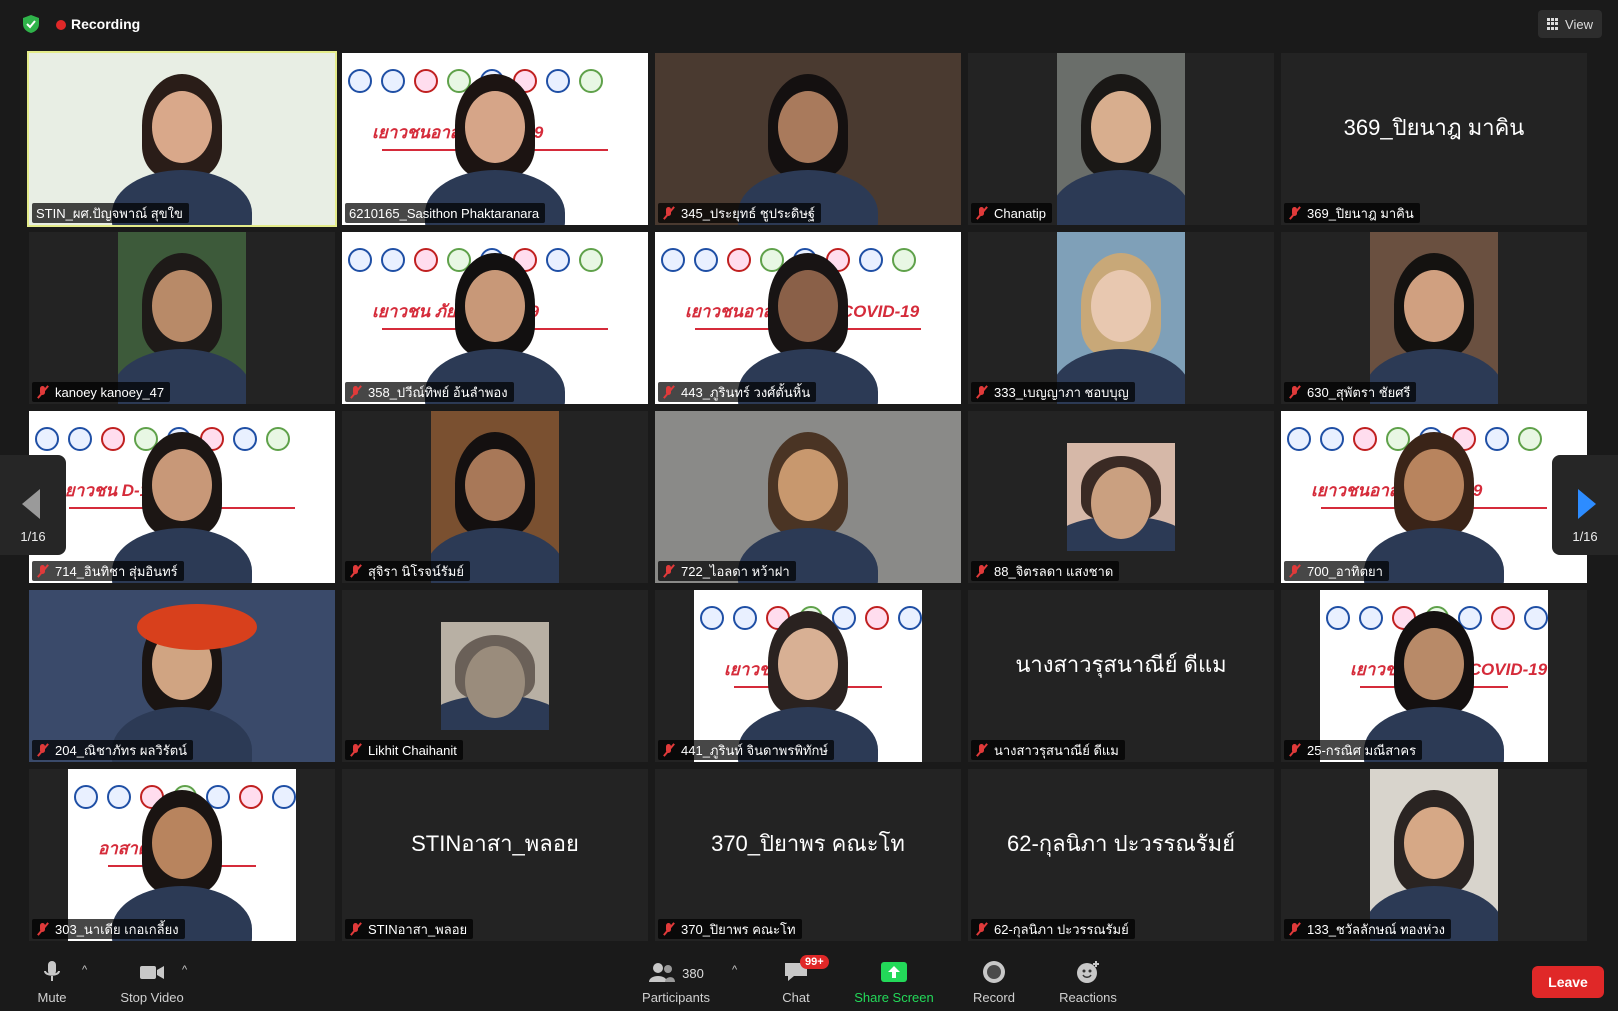 The image size is (1618, 1011). Describe the element at coordinates (1570, 24) in the screenshot. I see `view-button: View` at that location.